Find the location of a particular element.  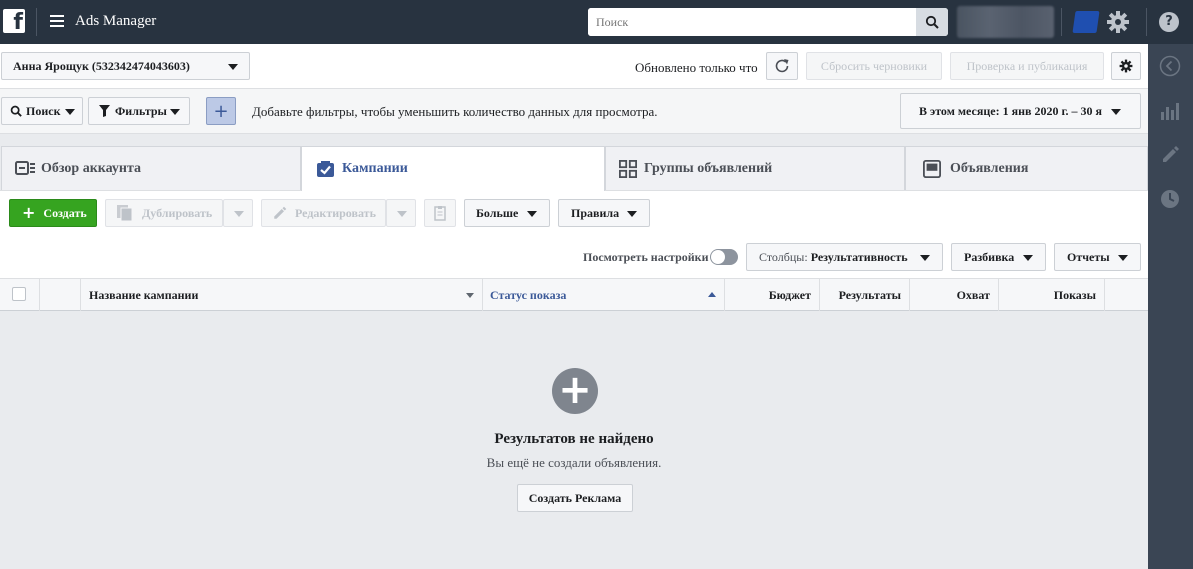

help-icon: ? is located at coordinates (1169, 22).